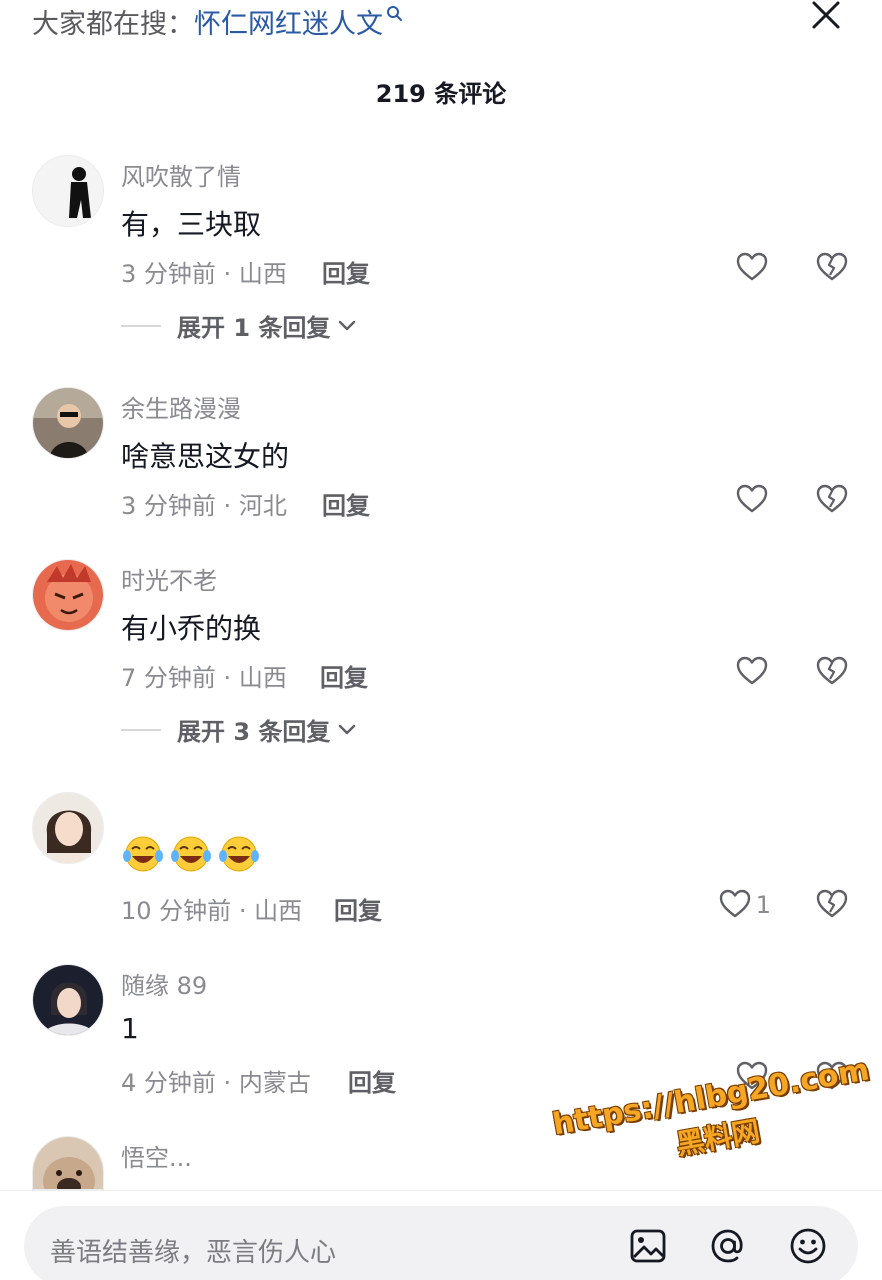 The image size is (882, 1280). I want to click on search-icon, so click(394, 13).